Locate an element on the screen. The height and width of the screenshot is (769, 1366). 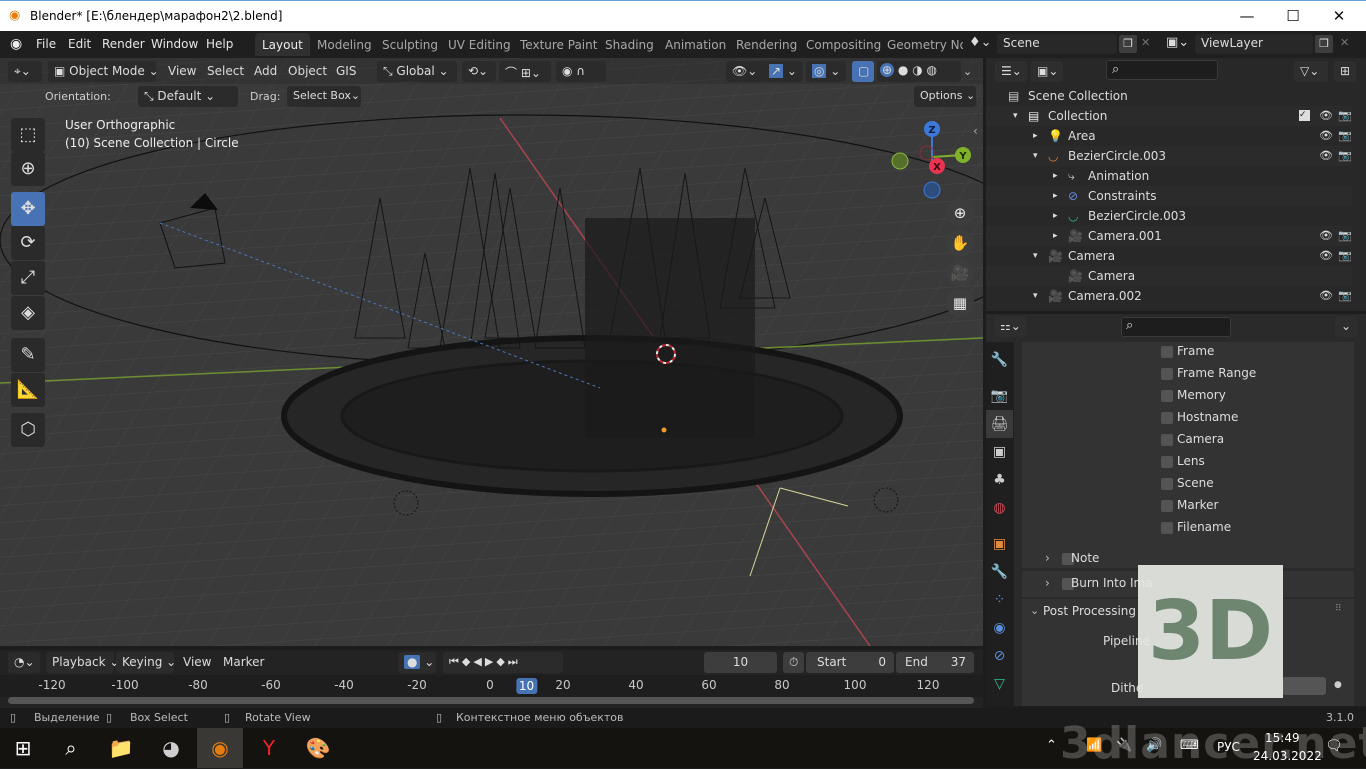
gizmo-neg-y is located at coordinates (900, 161).